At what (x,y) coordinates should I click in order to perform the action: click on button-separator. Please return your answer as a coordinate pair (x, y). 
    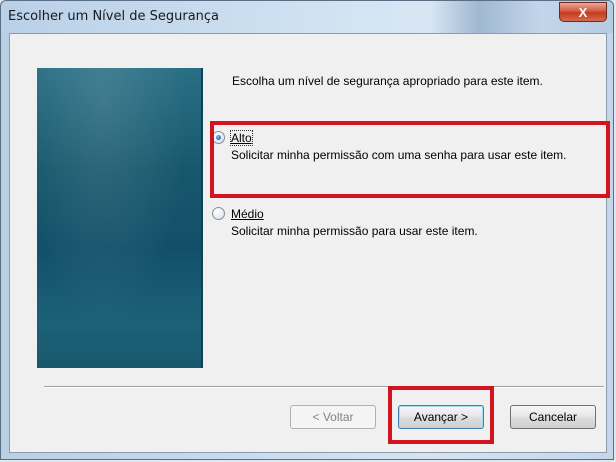
    Looking at the image, I should click on (324, 387).